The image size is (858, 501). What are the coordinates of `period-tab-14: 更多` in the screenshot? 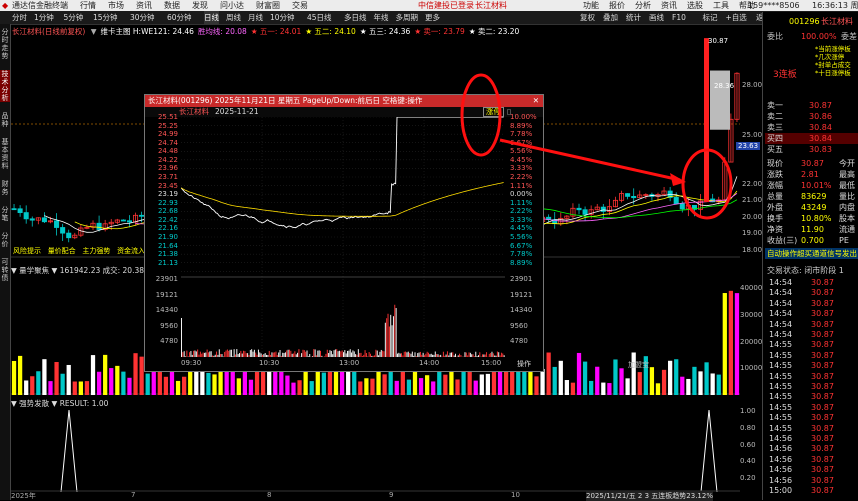 It's located at (432, 17).